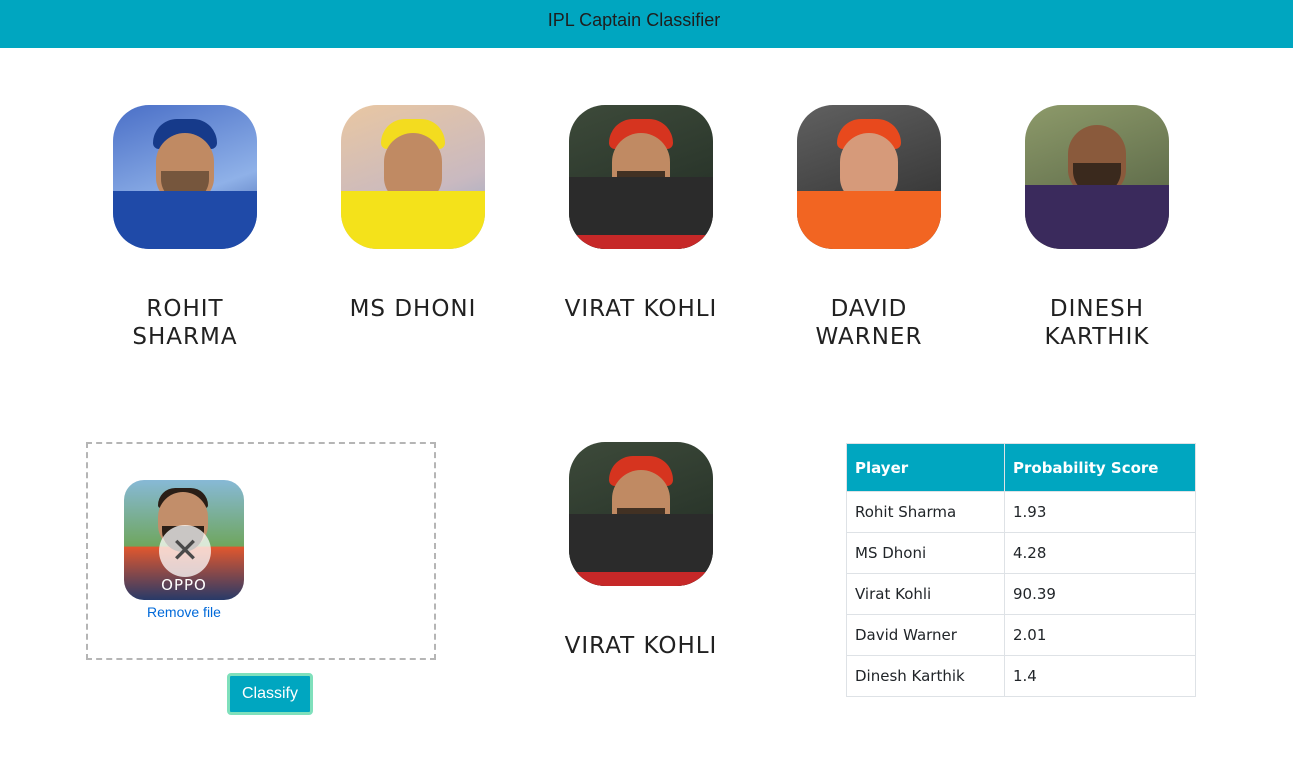 This screenshot has height=767, width=1293. What do you see at coordinates (1100, 512) in the screenshot?
I see `score-cell: 1.93` at bounding box center [1100, 512].